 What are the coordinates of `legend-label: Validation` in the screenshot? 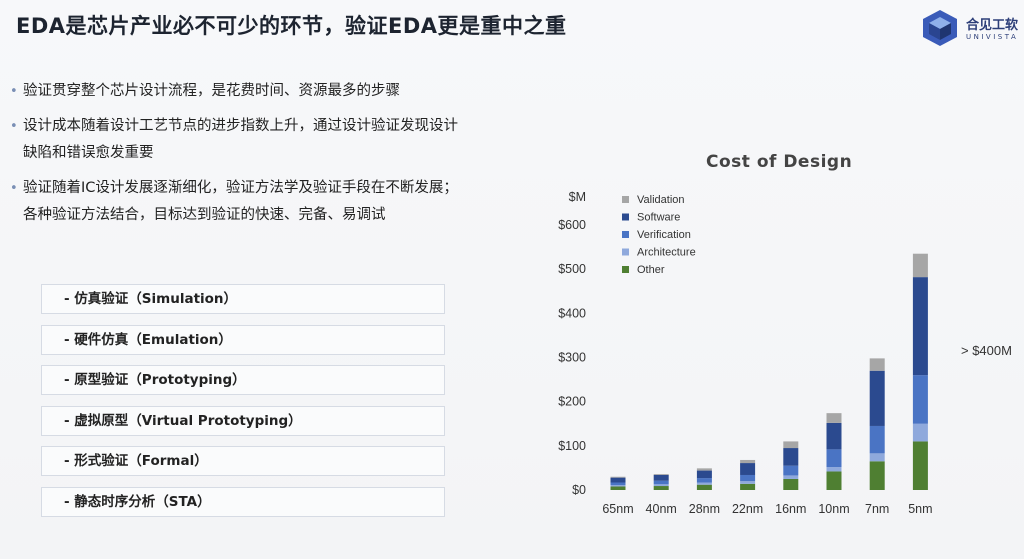 It's located at (661, 200).